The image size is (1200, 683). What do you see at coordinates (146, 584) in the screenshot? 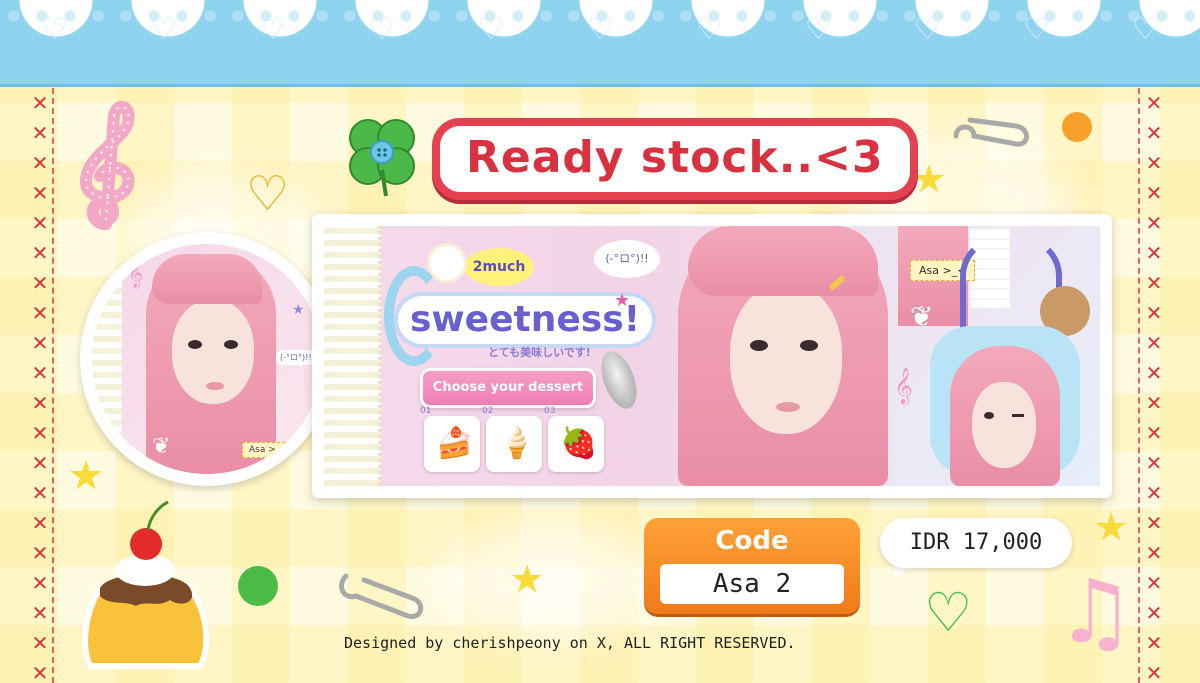
I see `pudding-icon` at bounding box center [146, 584].